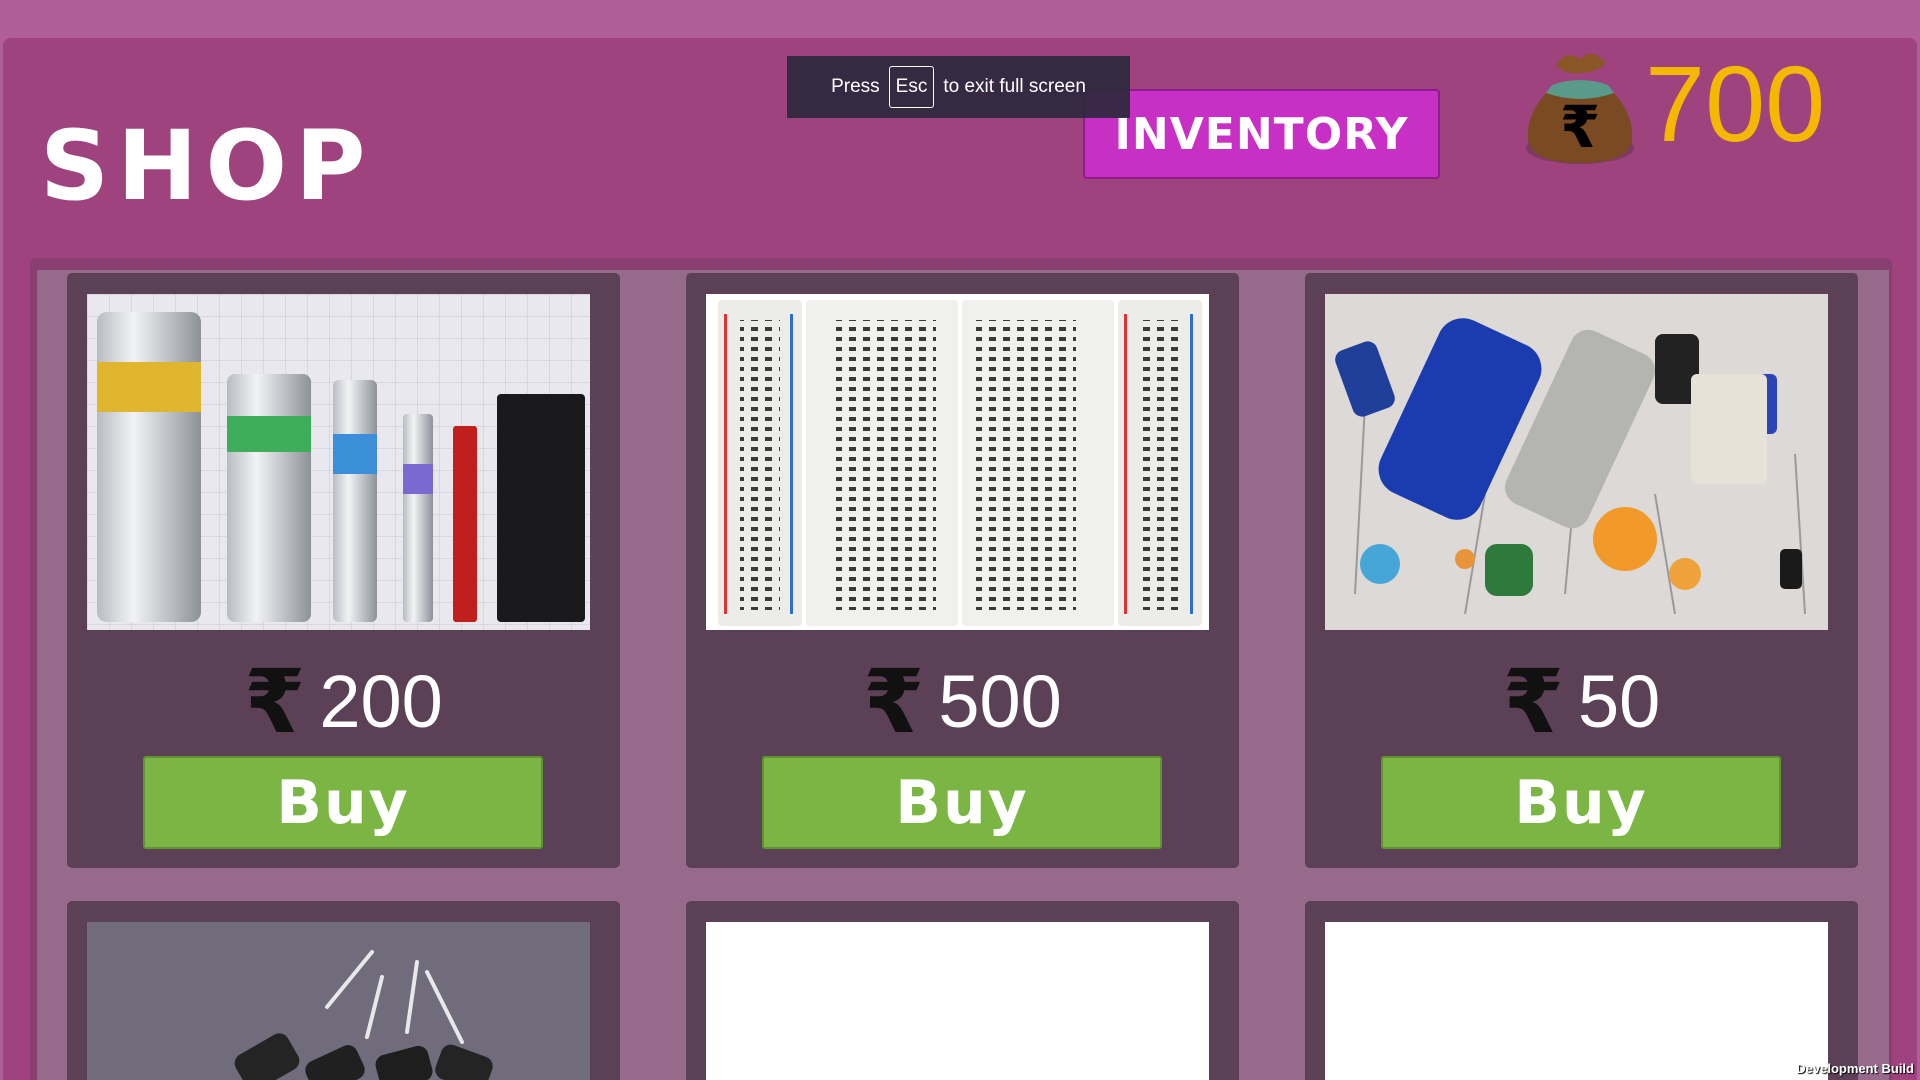  Describe the element at coordinates (338, 462) in the screenshot. I see `batteries-image` at that location.